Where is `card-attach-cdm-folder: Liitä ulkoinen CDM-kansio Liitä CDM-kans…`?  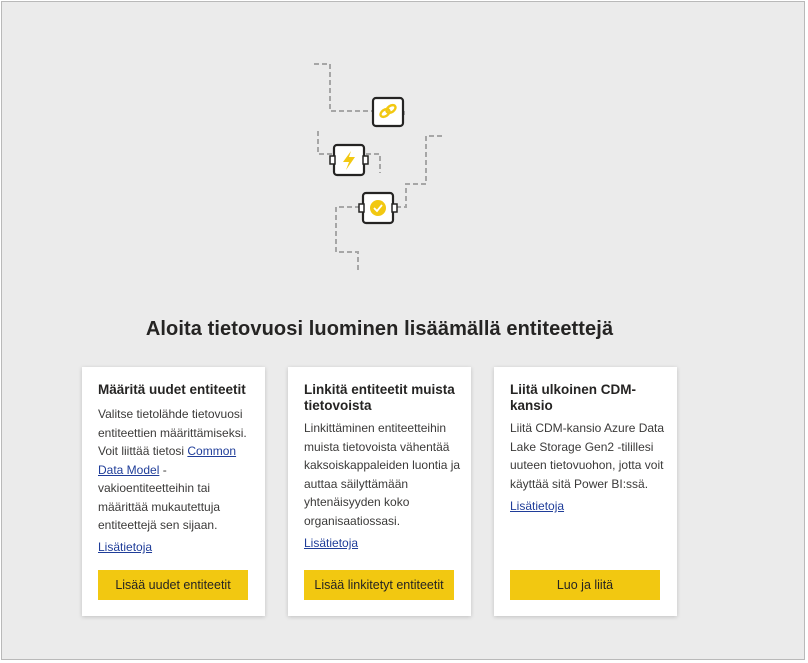 card-attach-cdm-folder: Liitä ulkoinen CDM-kansio Liitä CDM-kans… is located at coordinates (585, 491).